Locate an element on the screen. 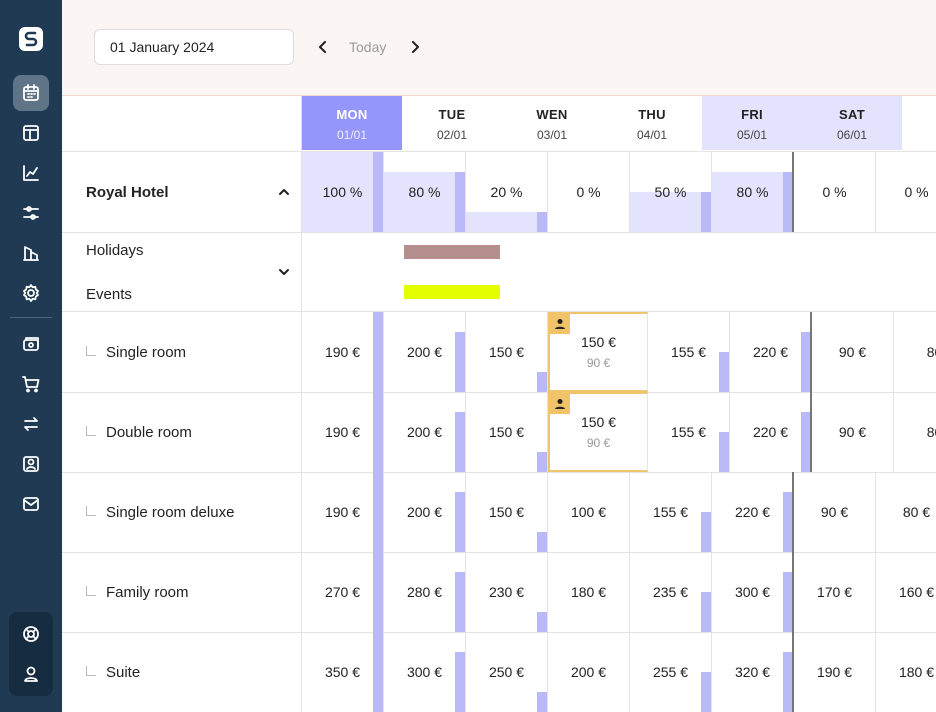 The height and width of the screenshot is (712, 936). price-value: 300 € is located at coordinates (752, 592).